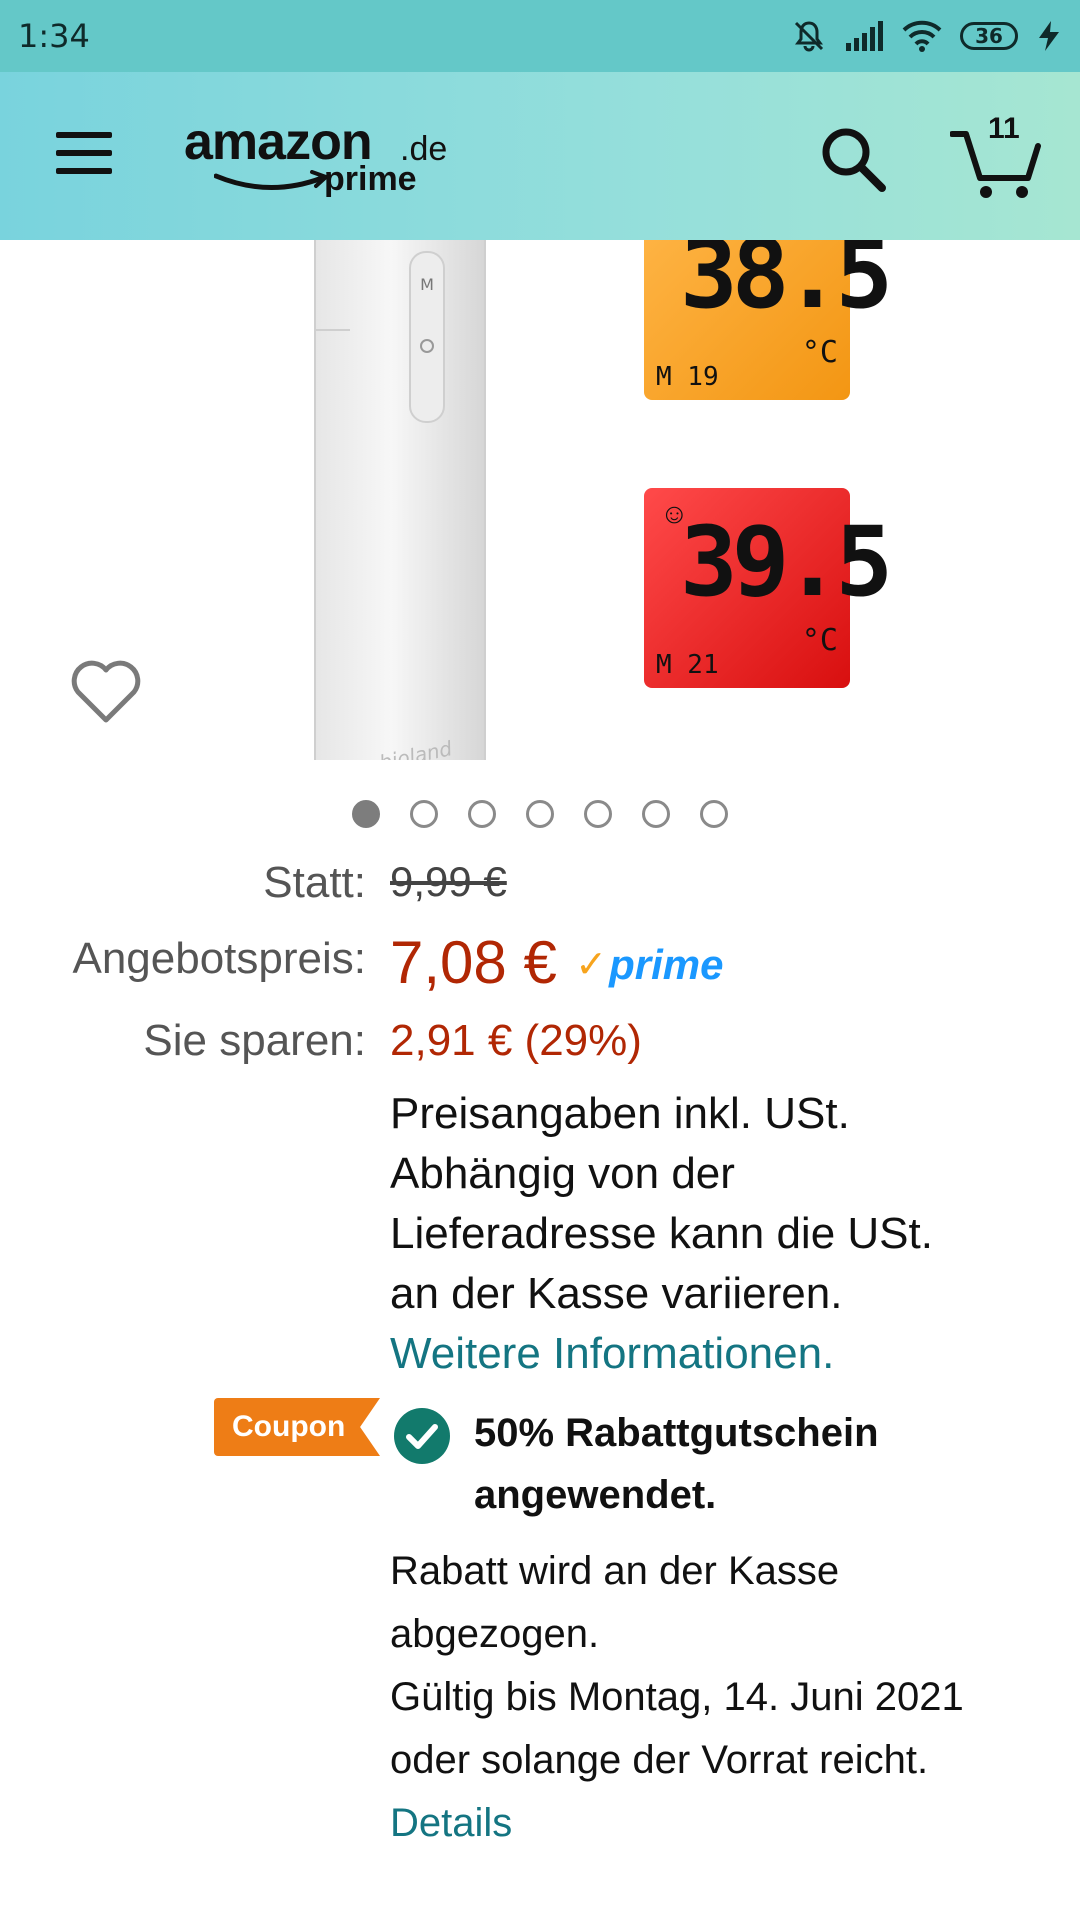 This screenshot has height=1920, width=1080. Describe the element at coordinates (786, 285) in the screenshot. I see `display-reading: 38.5` at that location.